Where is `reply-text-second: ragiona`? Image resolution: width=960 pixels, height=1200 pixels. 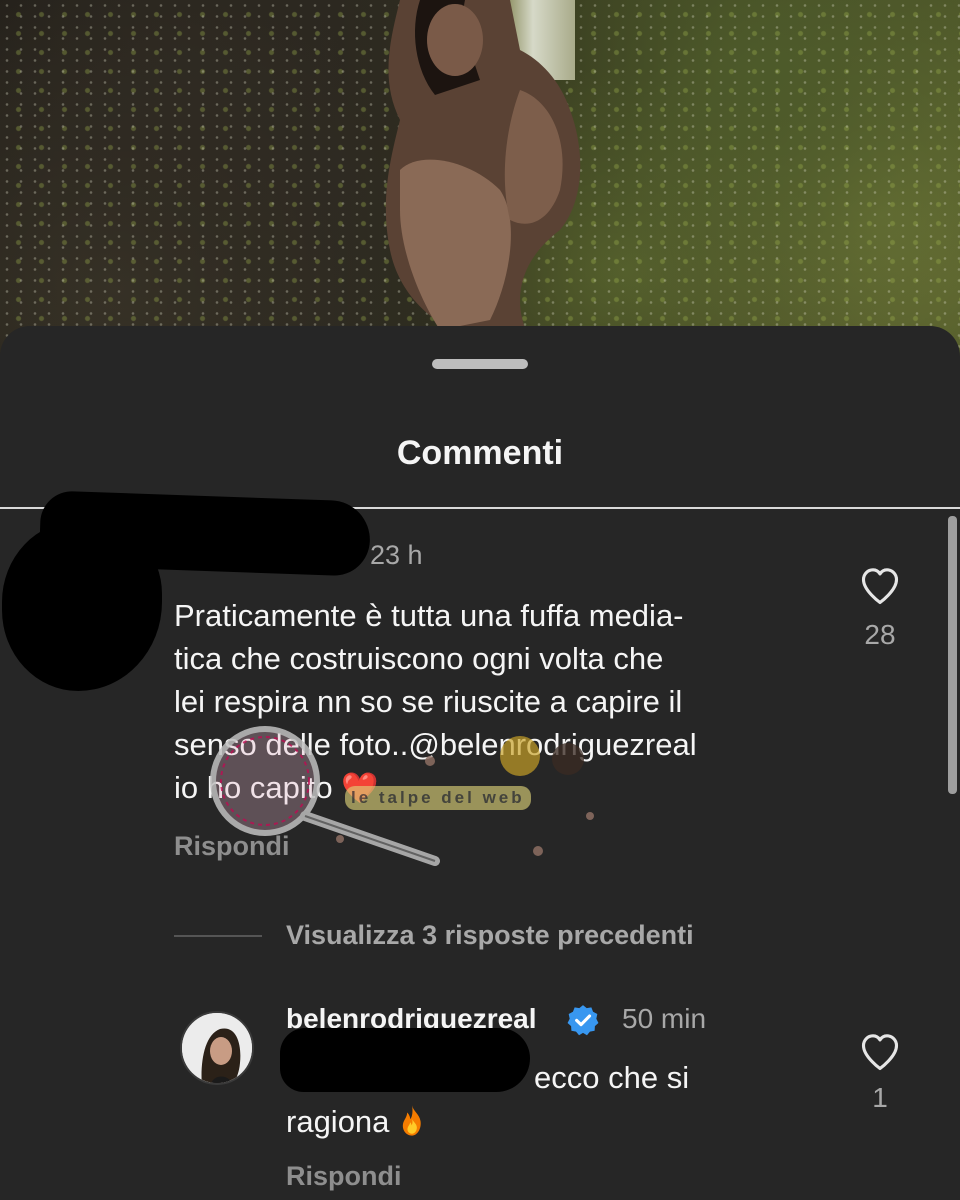
reply-text-second: ragiona is located at coordinates (338, 1121).